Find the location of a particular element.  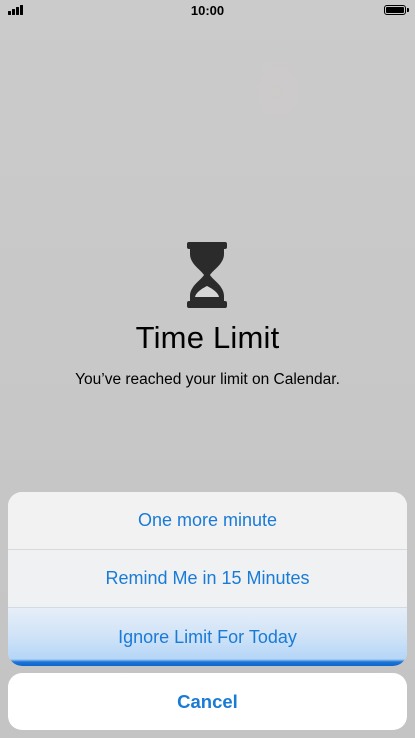

alert-title: Time Limit is located at coordinates (207, 337).